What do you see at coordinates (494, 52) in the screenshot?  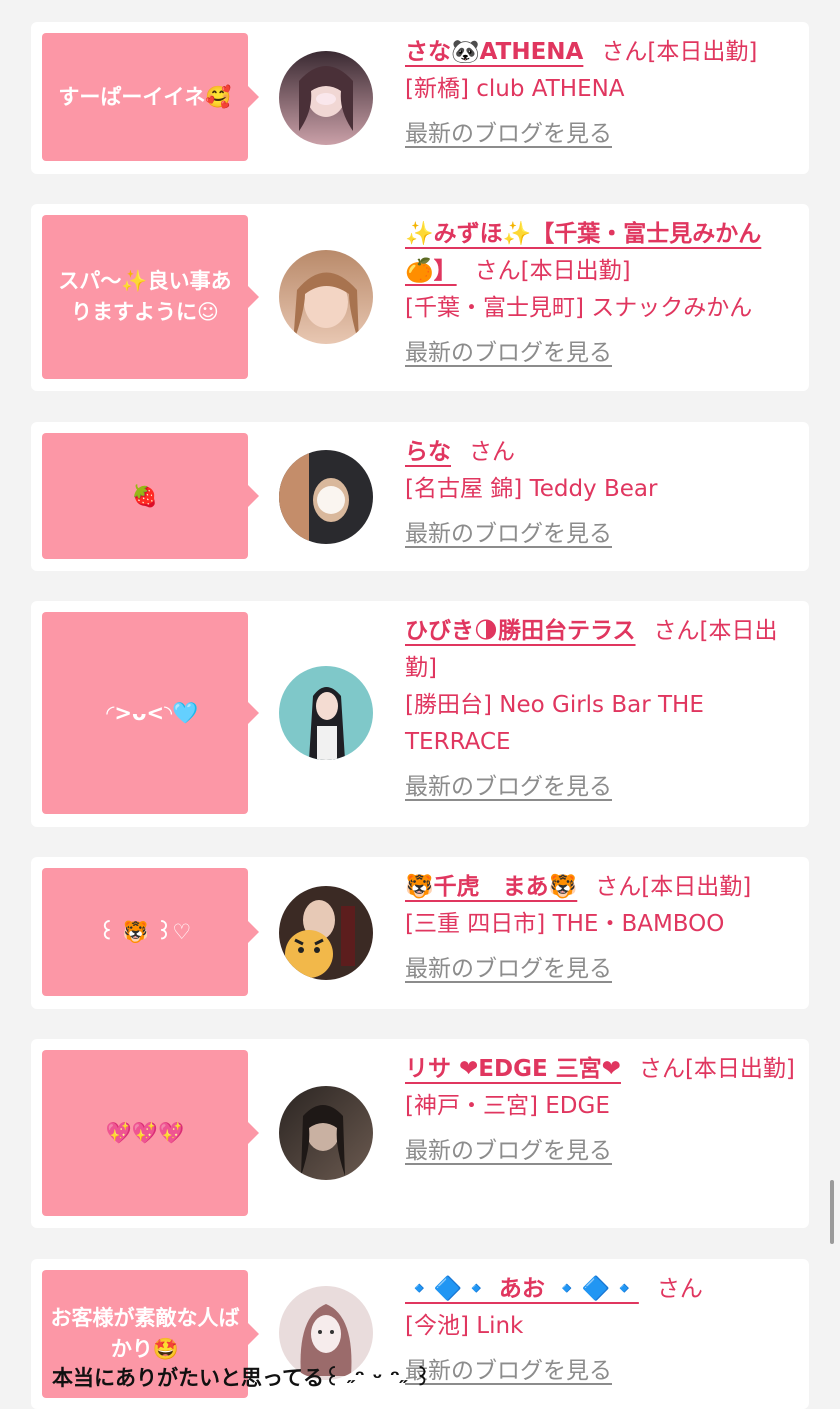 I see `cast-name-link: さな🐼ATHENA` at bounding box center [494, 52].